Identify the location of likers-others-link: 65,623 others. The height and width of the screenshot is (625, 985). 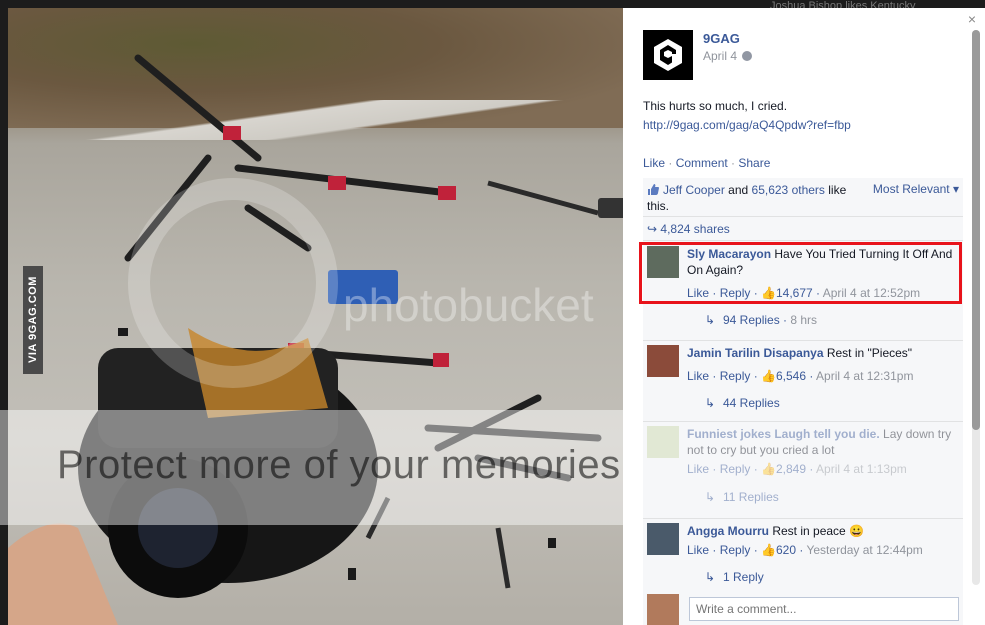
(788, 190).